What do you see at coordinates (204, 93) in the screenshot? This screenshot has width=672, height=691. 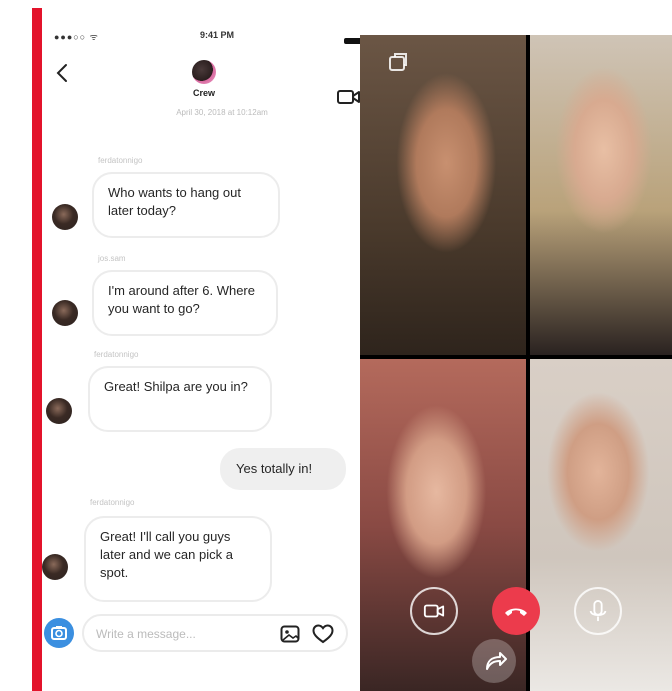 I see `thread-title: Crew` at bounding box center [204, 93].